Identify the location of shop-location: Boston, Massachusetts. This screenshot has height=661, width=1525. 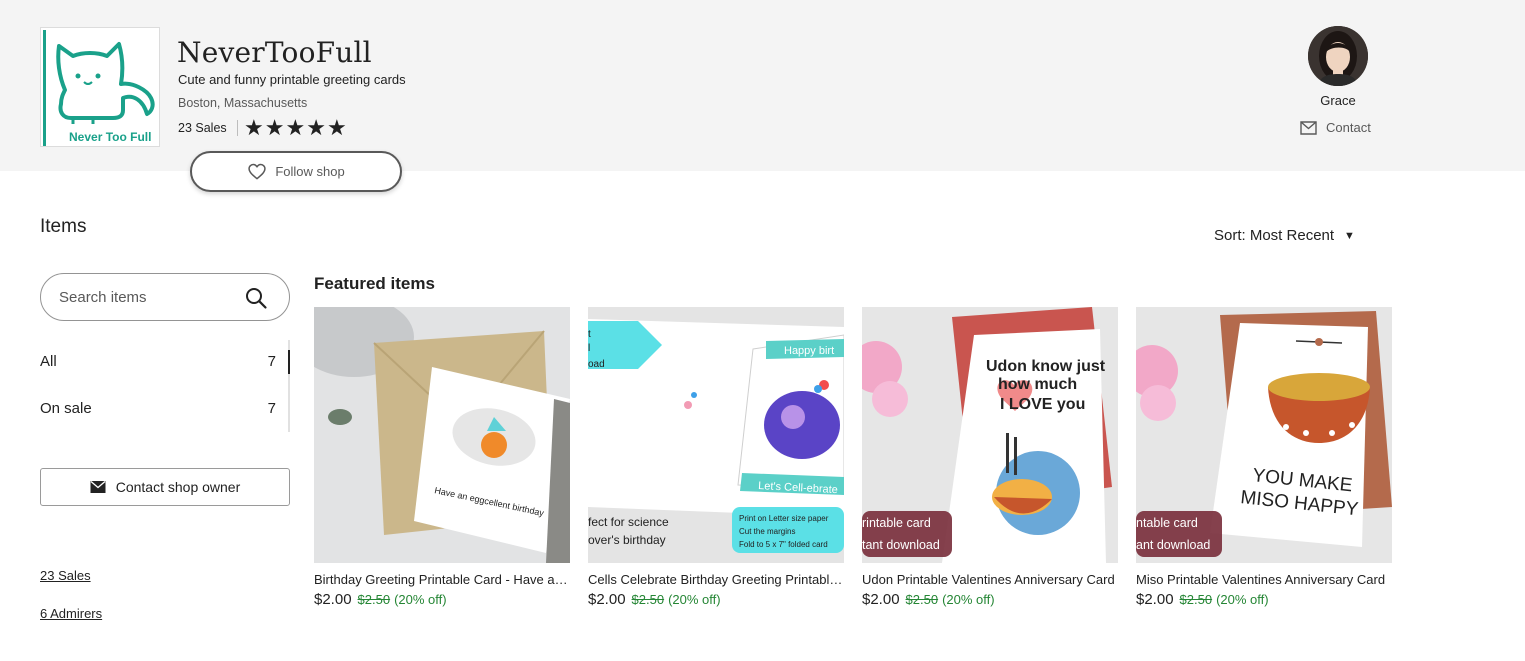
(243, 103).